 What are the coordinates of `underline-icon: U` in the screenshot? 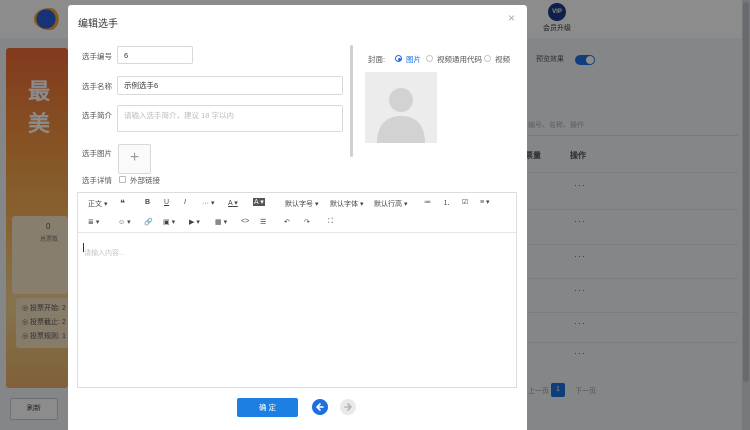 It's located at (166, 202).